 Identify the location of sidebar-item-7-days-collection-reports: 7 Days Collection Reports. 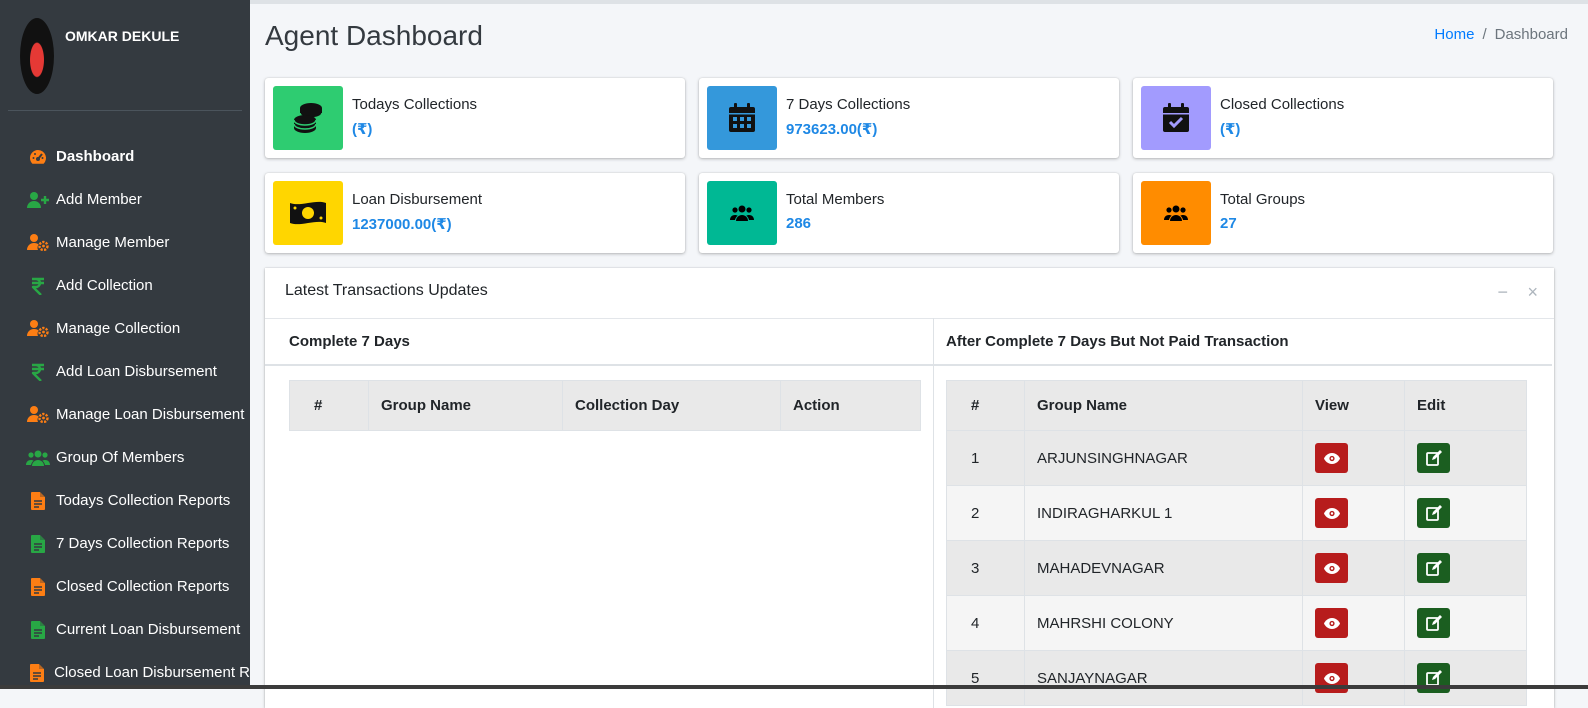
(125, 543).